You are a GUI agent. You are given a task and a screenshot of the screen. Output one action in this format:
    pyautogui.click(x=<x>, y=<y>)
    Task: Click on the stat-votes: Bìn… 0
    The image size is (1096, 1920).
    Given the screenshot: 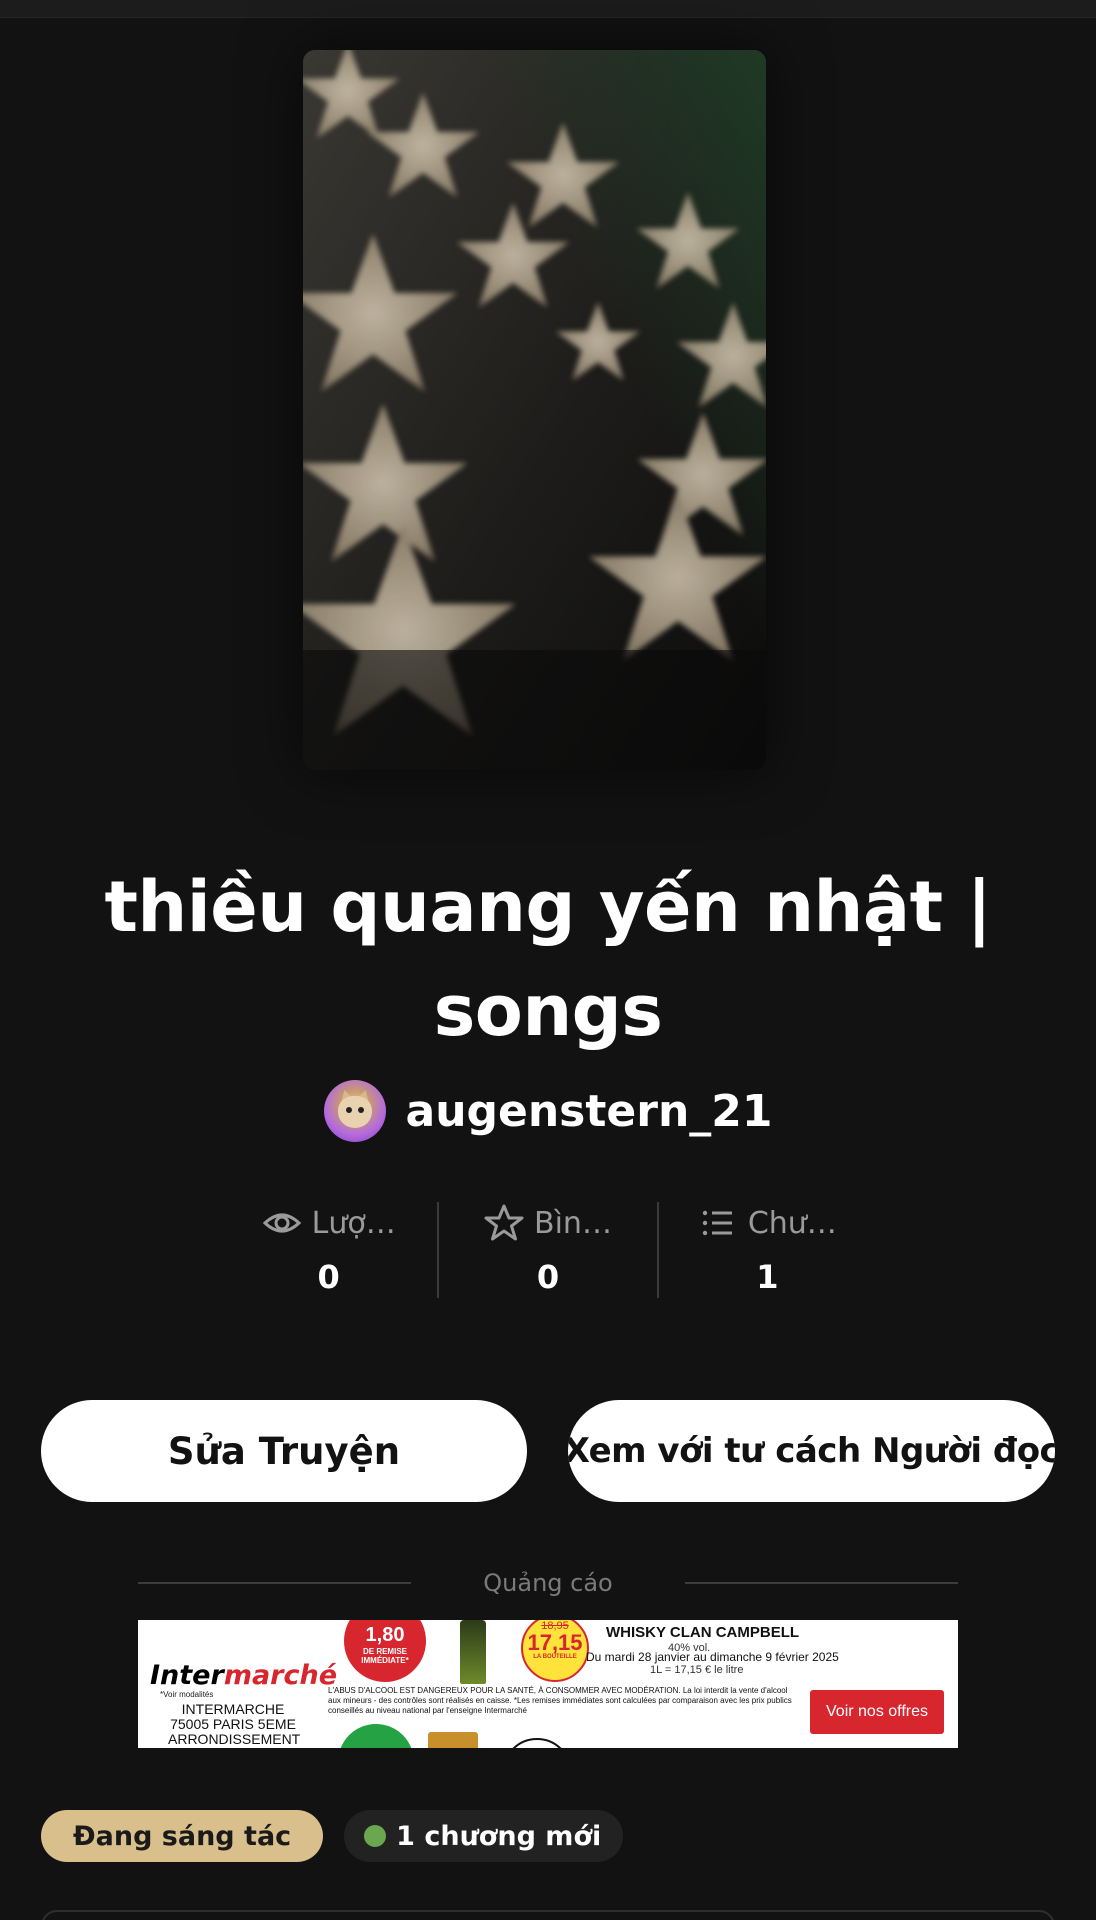 What is the action you would take?
    pyautogui.click(x=547, y=1250)
    